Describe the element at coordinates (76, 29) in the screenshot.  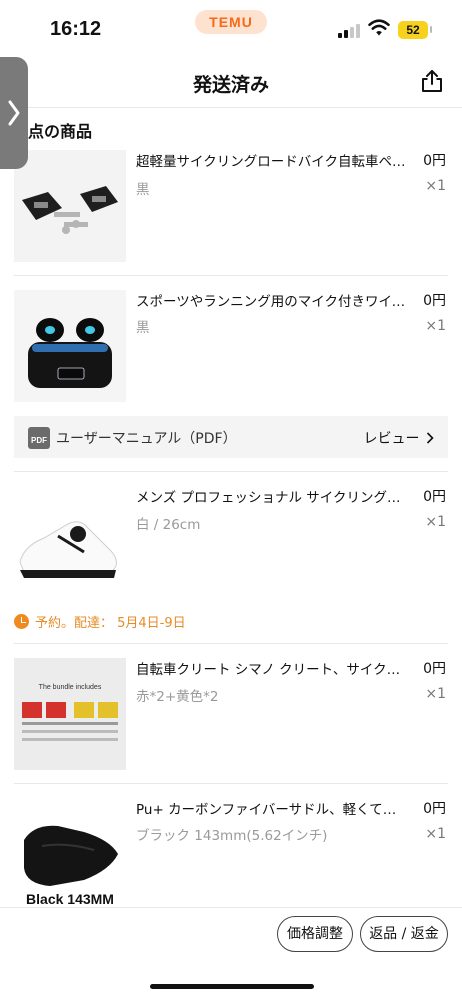
I see `status-time: 16:12` at that location.